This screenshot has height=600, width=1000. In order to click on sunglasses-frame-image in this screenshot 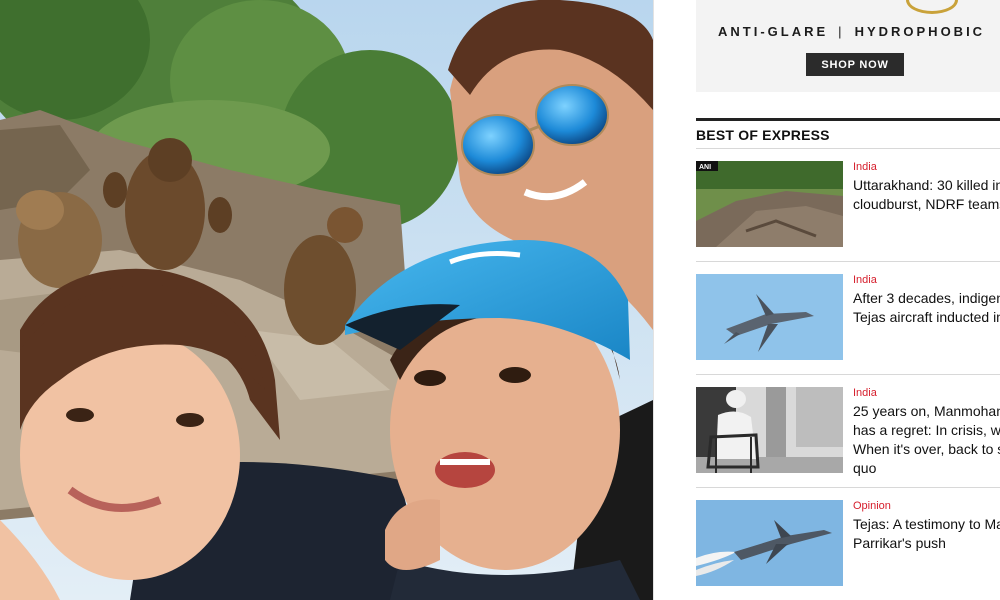, I will do `click(932, 7)`.